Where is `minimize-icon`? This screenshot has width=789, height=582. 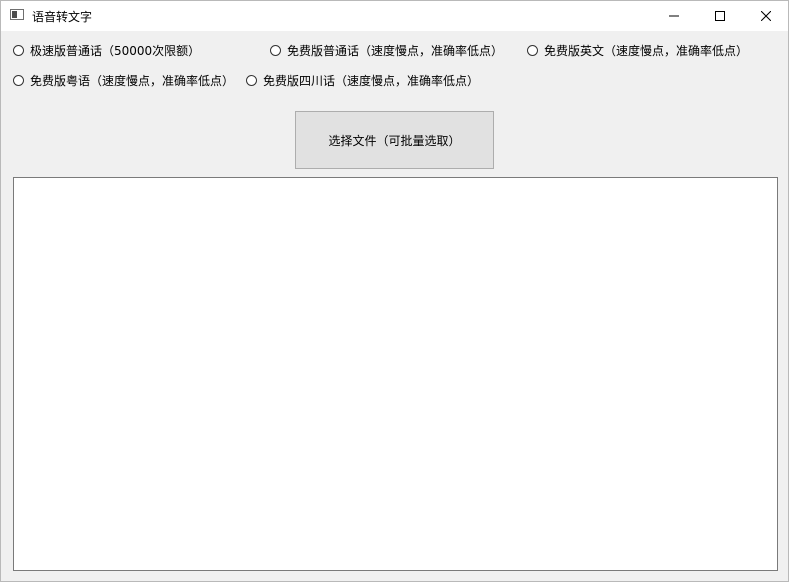 minimize-icon is located at coordinates (674, 16).